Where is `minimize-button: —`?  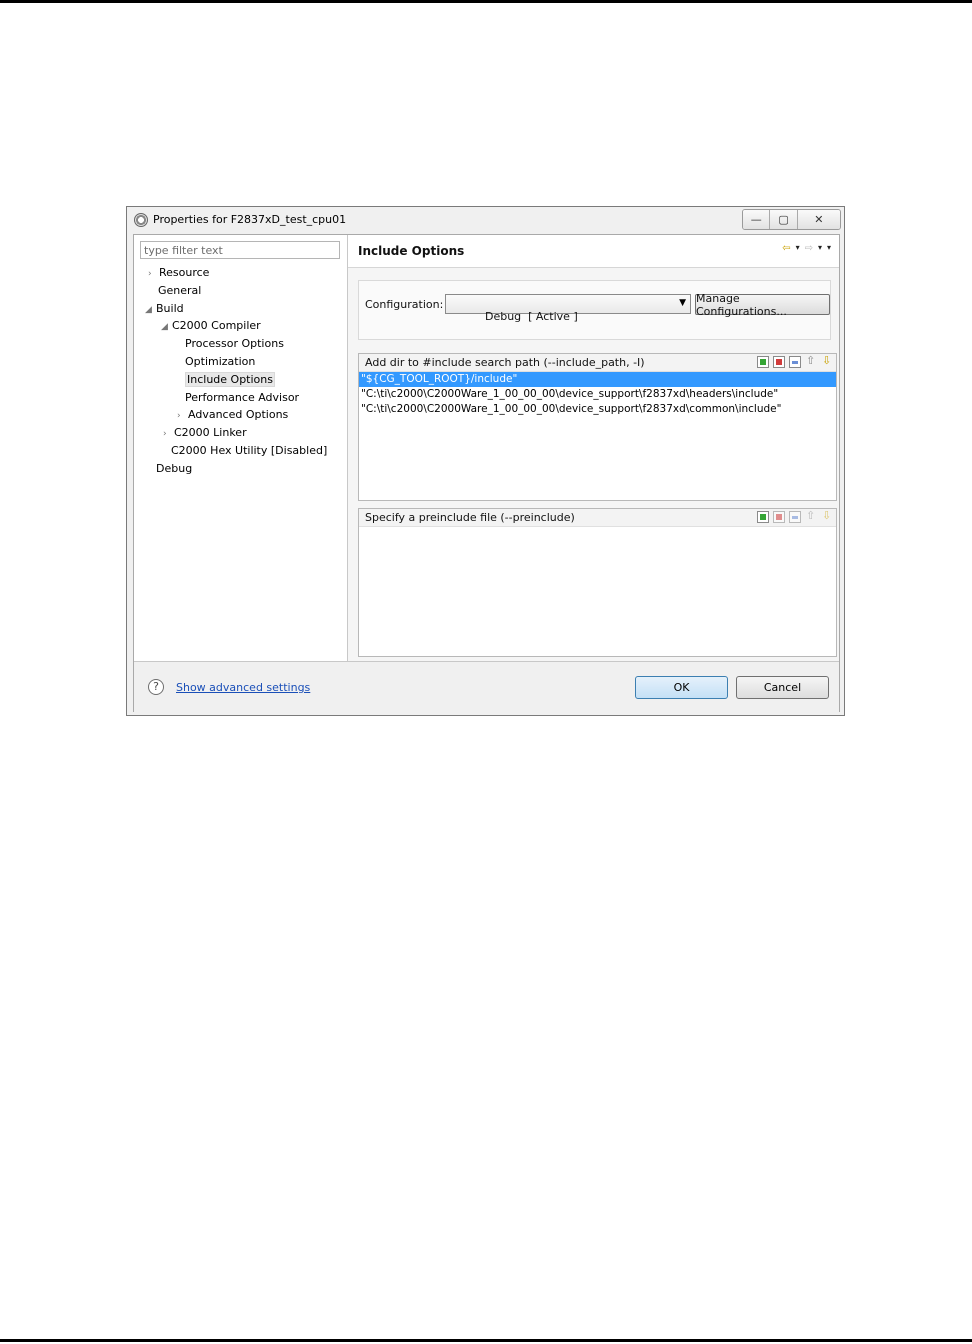 minimize-button: — is located at coordinates (757, 219).